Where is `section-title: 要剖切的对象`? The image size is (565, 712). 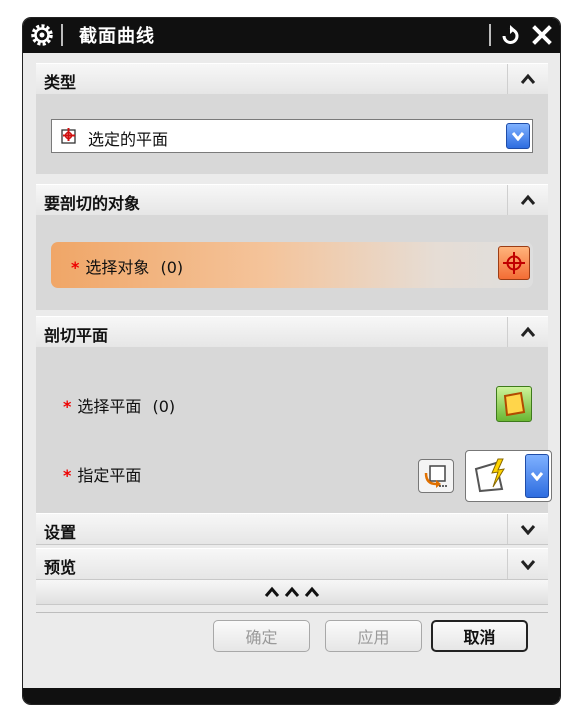 section-title: 要剖切的对象 is located at coordinates (92, 203).